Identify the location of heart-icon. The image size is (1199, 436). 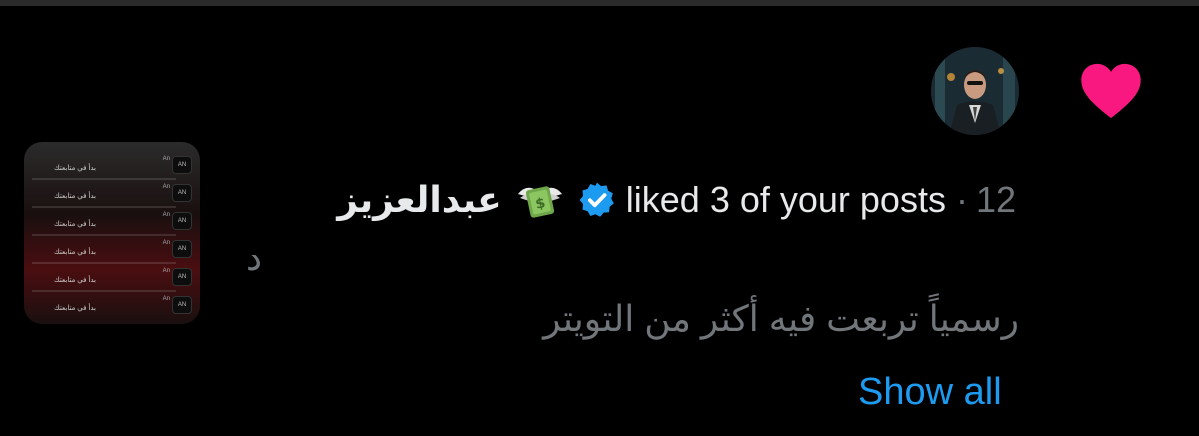
(1111, 91).